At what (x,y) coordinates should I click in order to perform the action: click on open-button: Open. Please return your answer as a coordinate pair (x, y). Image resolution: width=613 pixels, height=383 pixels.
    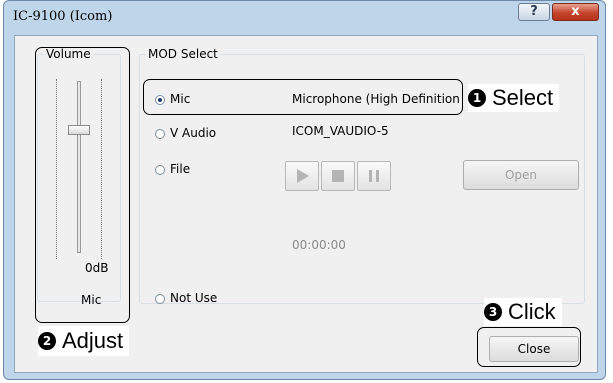
    Looking at the image, I should click on (521, 175).